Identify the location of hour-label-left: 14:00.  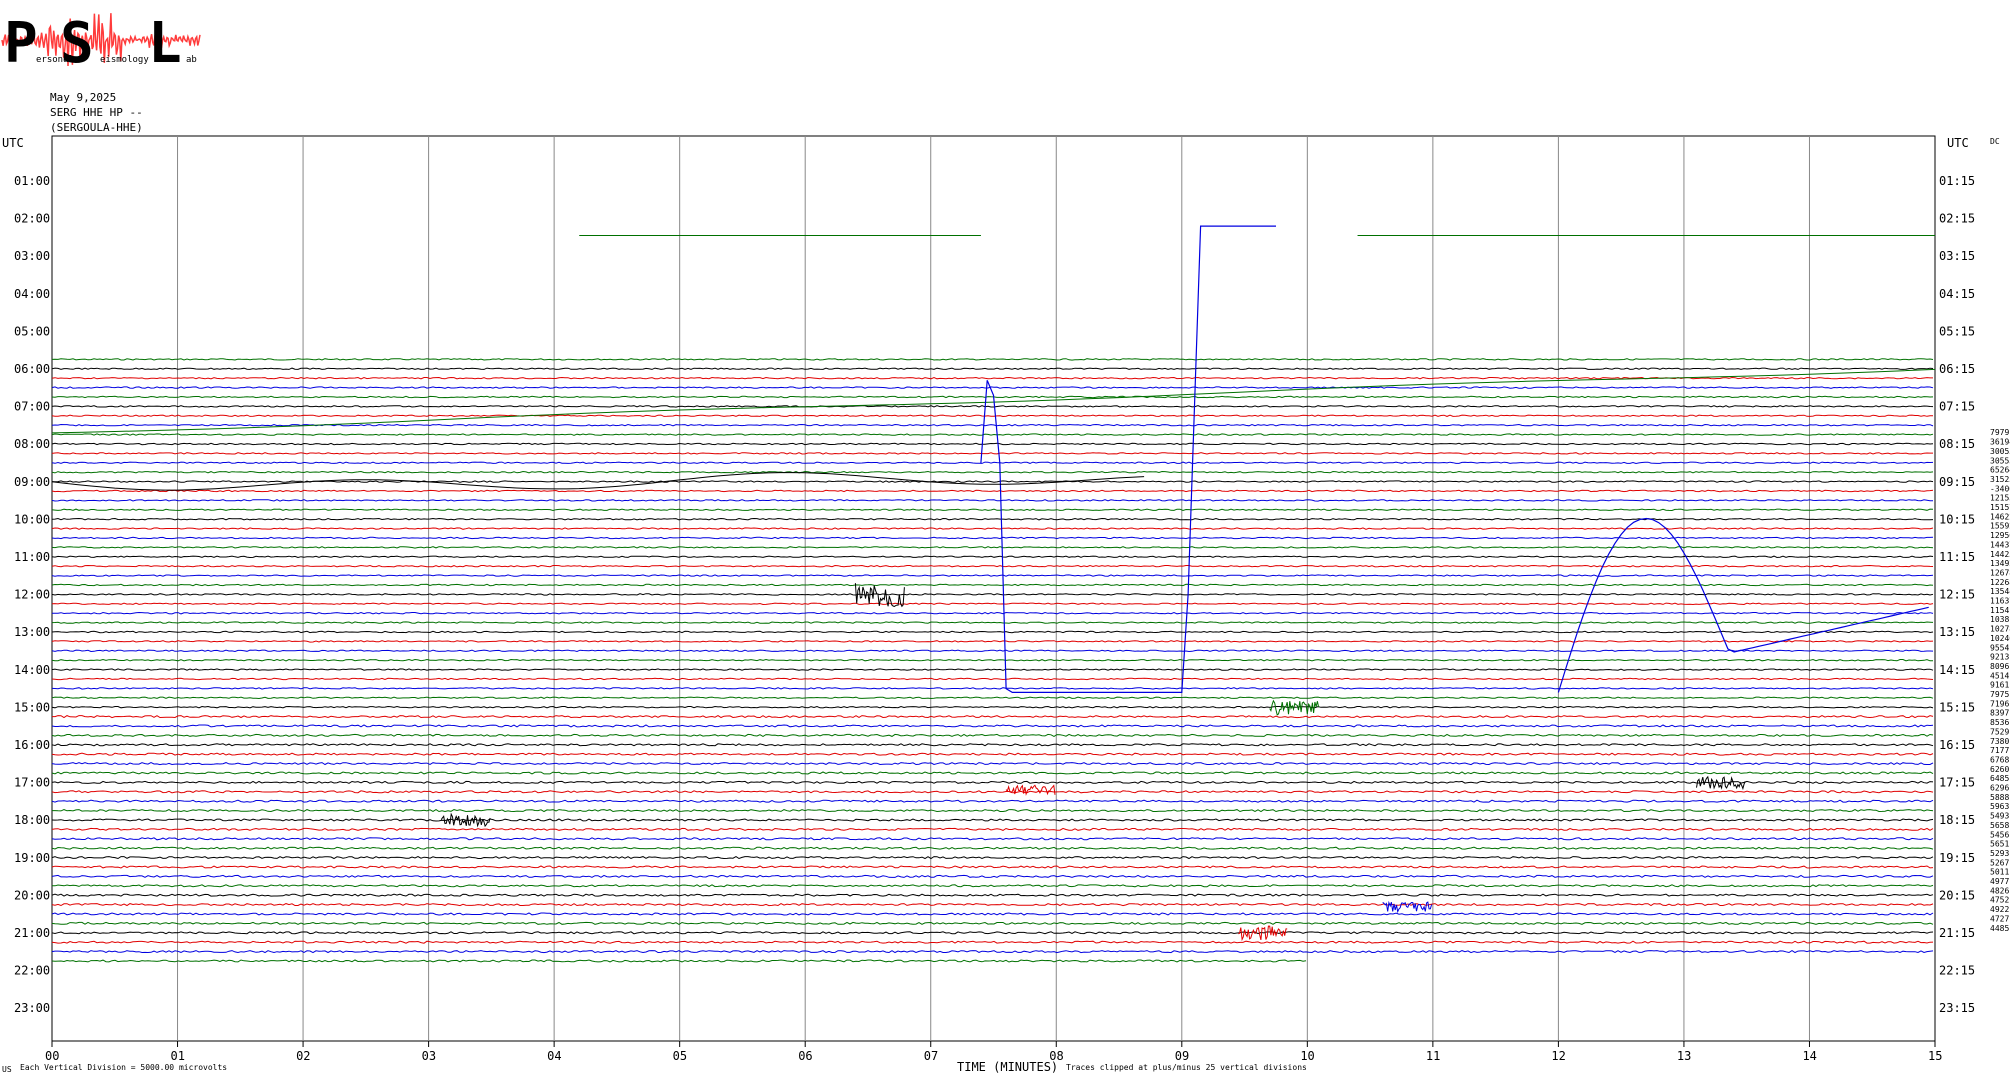
(32, 670).